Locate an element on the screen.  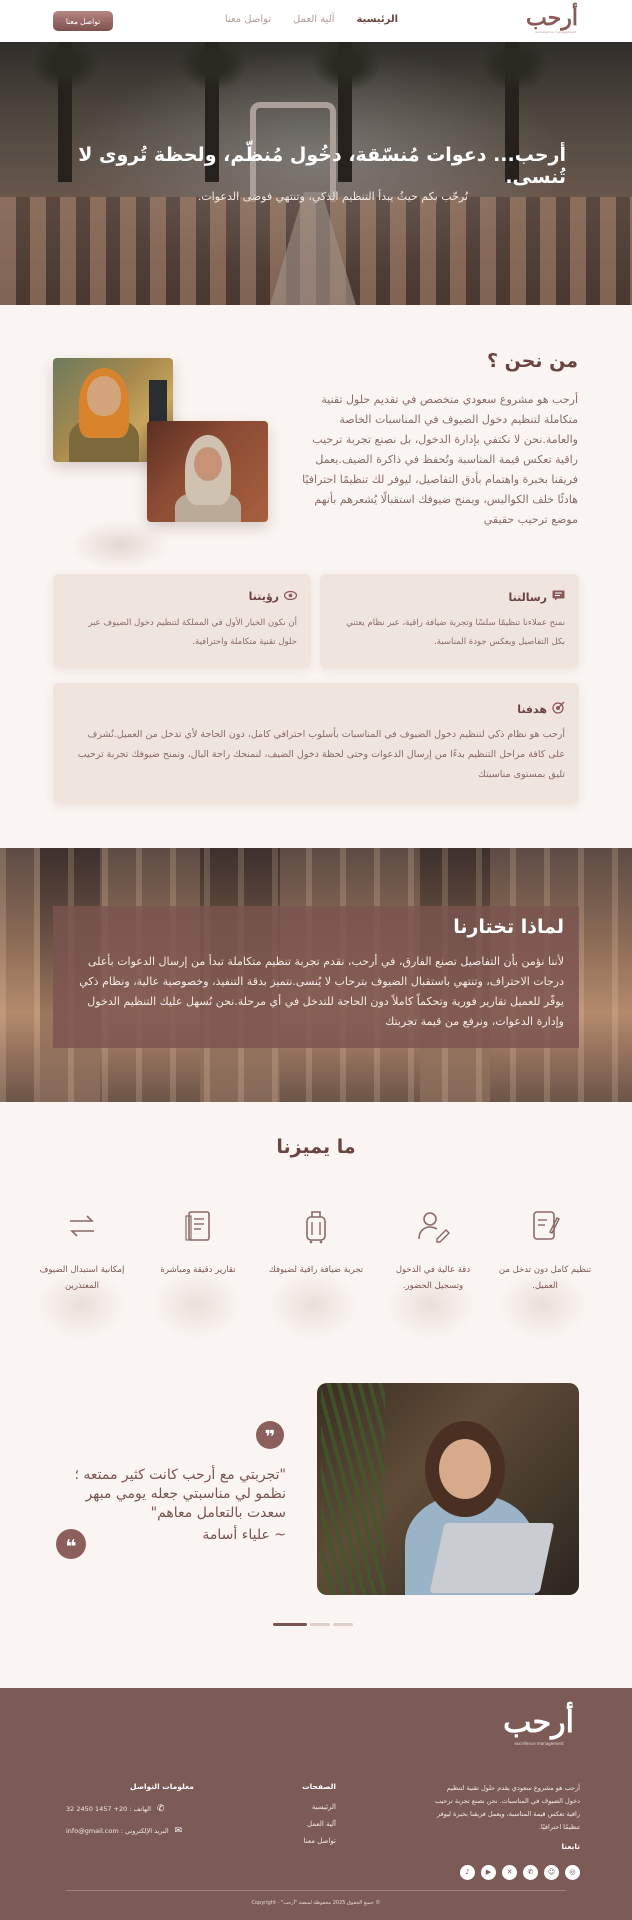
feature-item: تقارير دقيقة ومباشرة is located at coordinates (198, 1242).